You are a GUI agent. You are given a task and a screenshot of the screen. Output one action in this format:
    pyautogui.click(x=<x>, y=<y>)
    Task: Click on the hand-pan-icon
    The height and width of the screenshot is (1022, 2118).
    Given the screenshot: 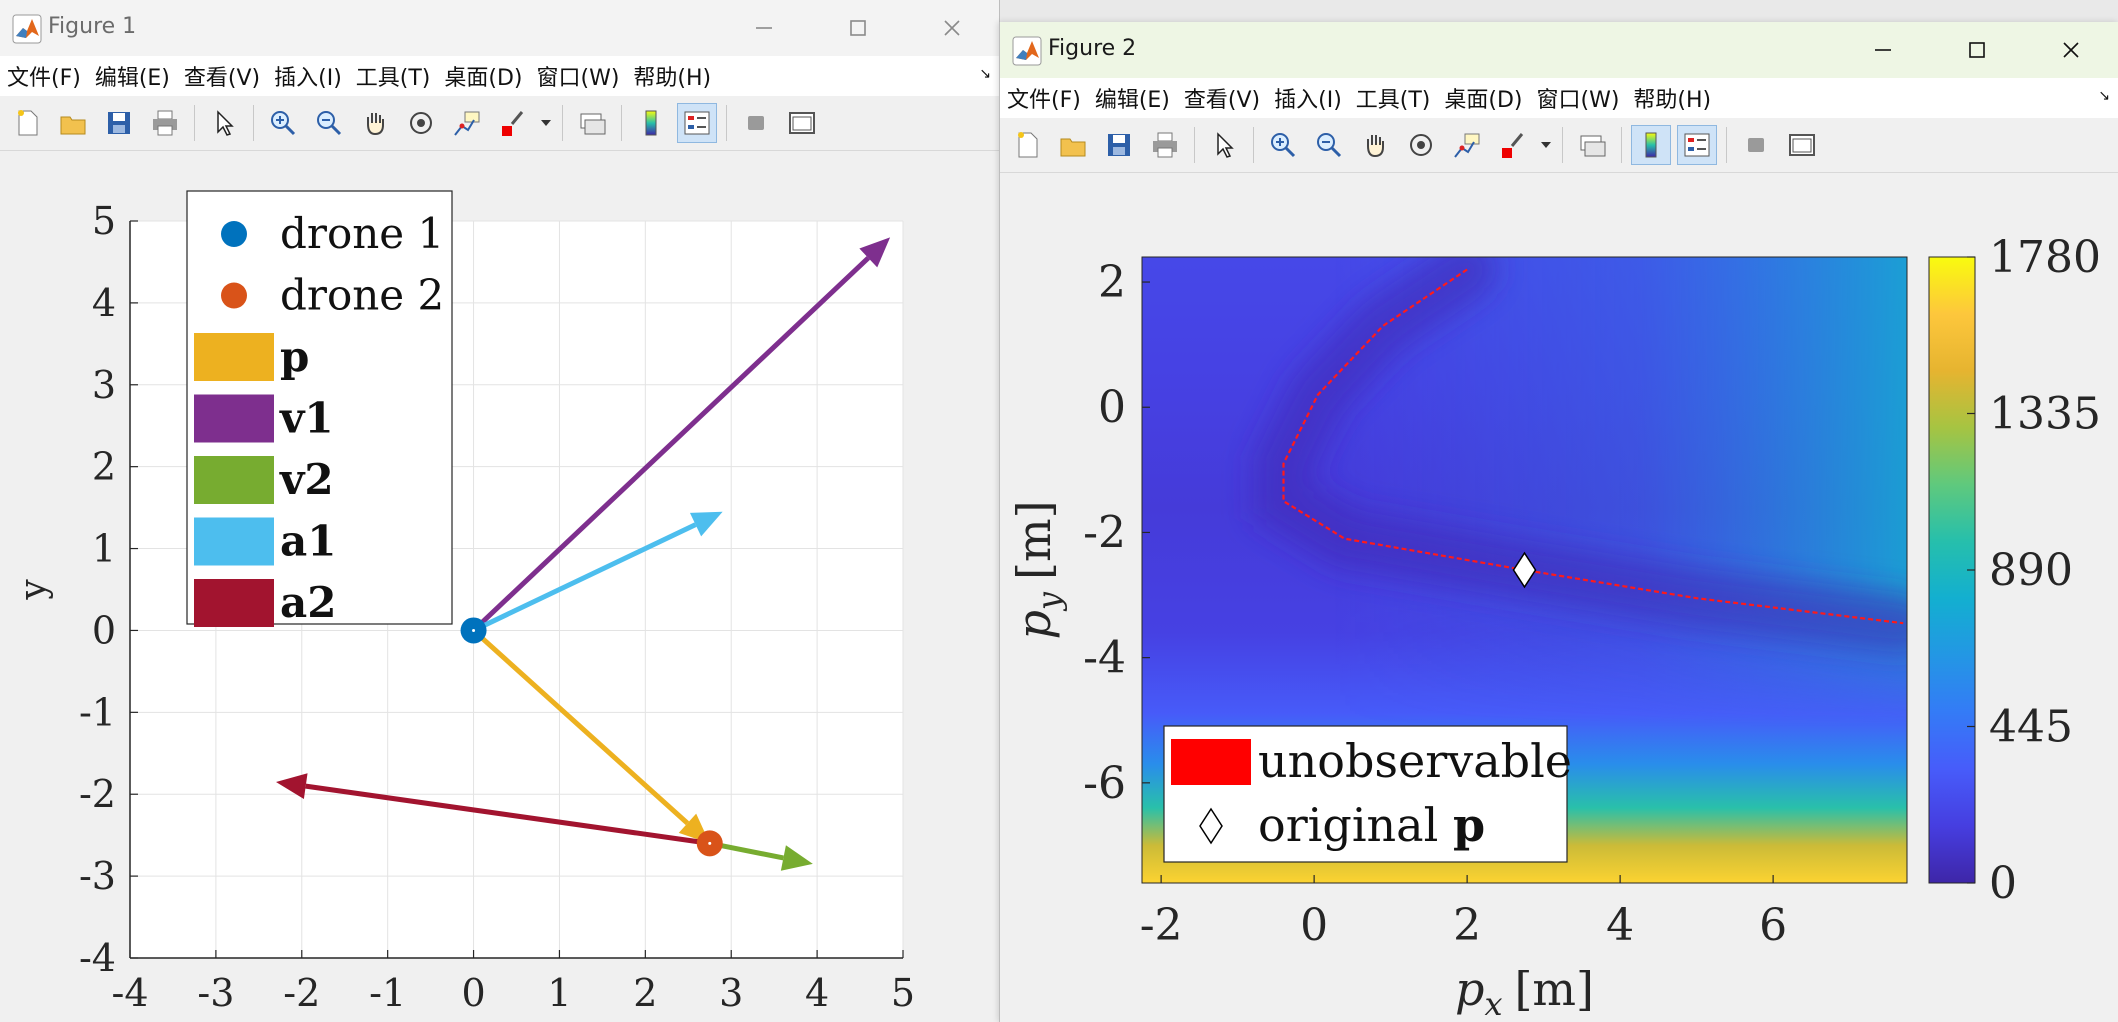 What is the action you would take?
    pyautogui.click(x=1375, y=146)
    